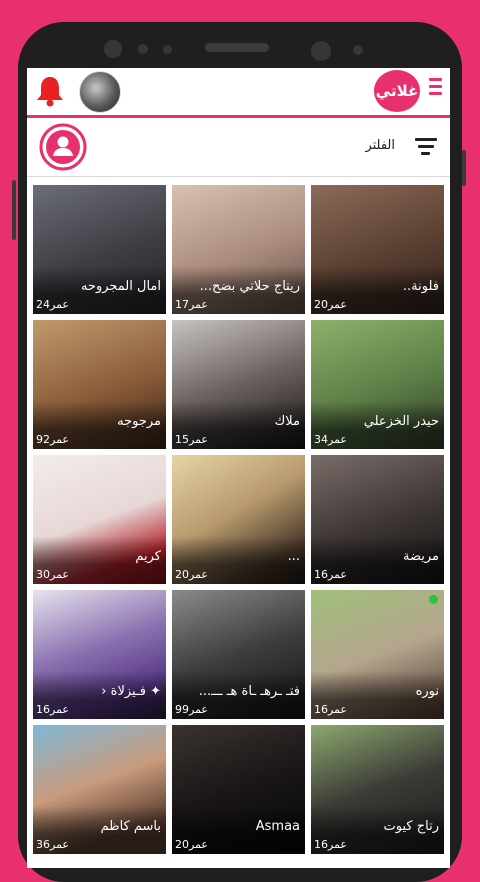  Describe the element at coordinates (52, 439) in the screenshot. I see `user-age: 92عمر` at that location.